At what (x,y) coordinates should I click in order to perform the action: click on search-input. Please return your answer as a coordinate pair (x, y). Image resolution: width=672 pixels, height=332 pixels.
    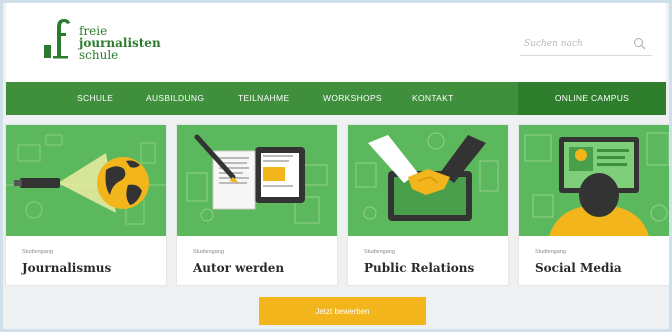
    Looking at the image, I should click on (572, 44).